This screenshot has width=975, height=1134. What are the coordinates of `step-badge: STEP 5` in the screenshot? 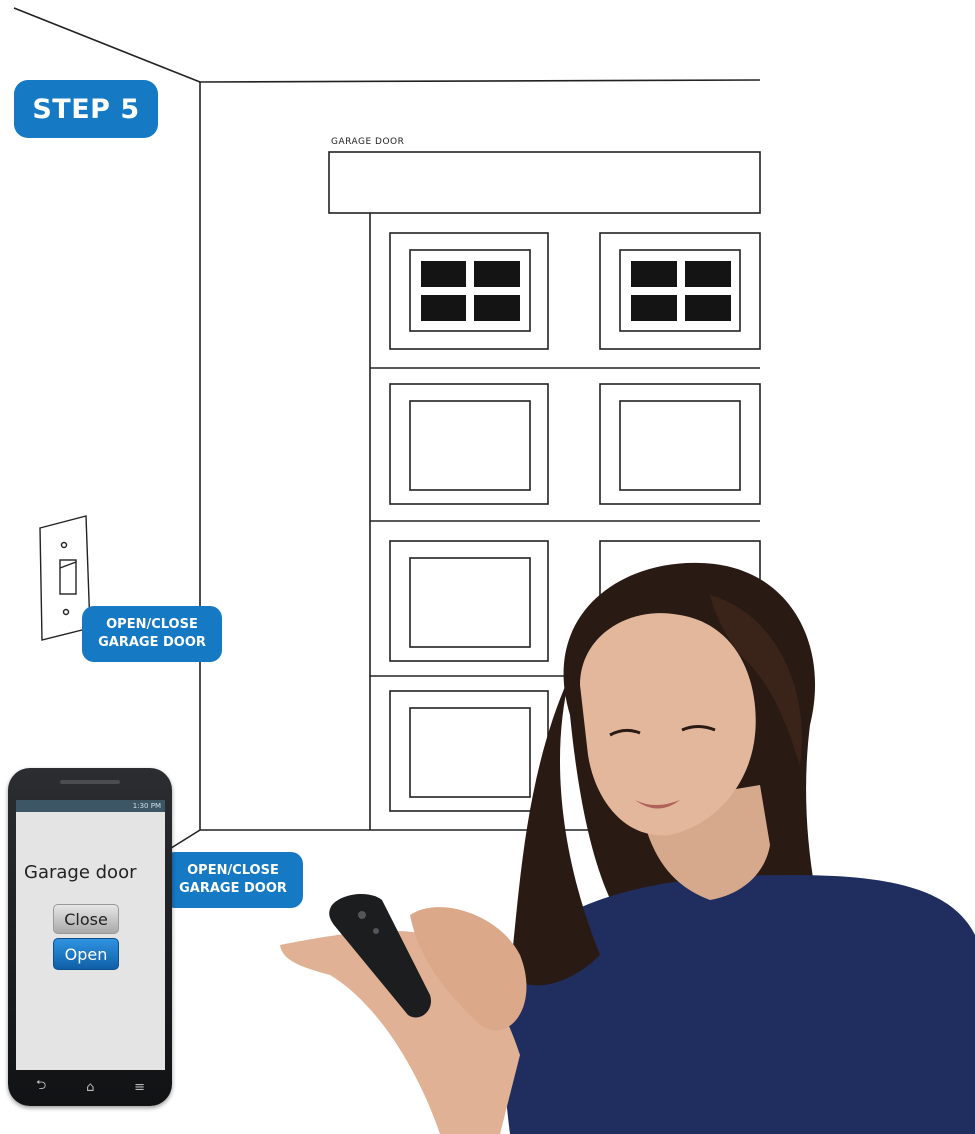 It's located at (86, 109).